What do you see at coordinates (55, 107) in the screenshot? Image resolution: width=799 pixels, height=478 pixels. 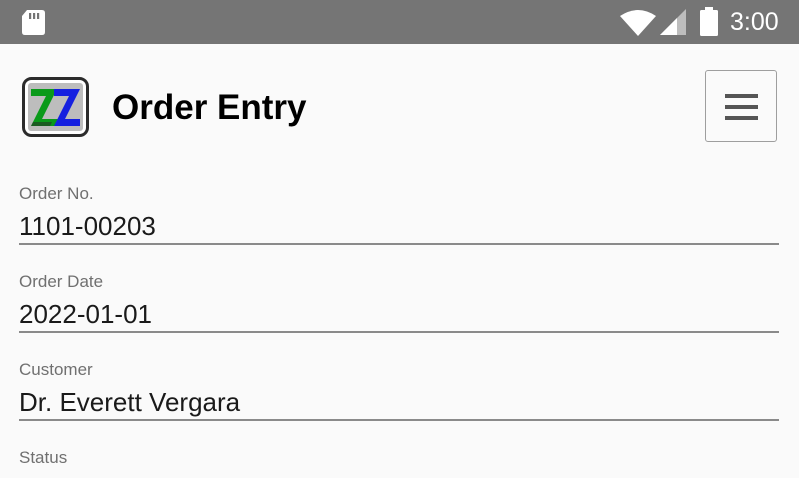 I see `app-logo-icon` at bounding box center [55, 107].